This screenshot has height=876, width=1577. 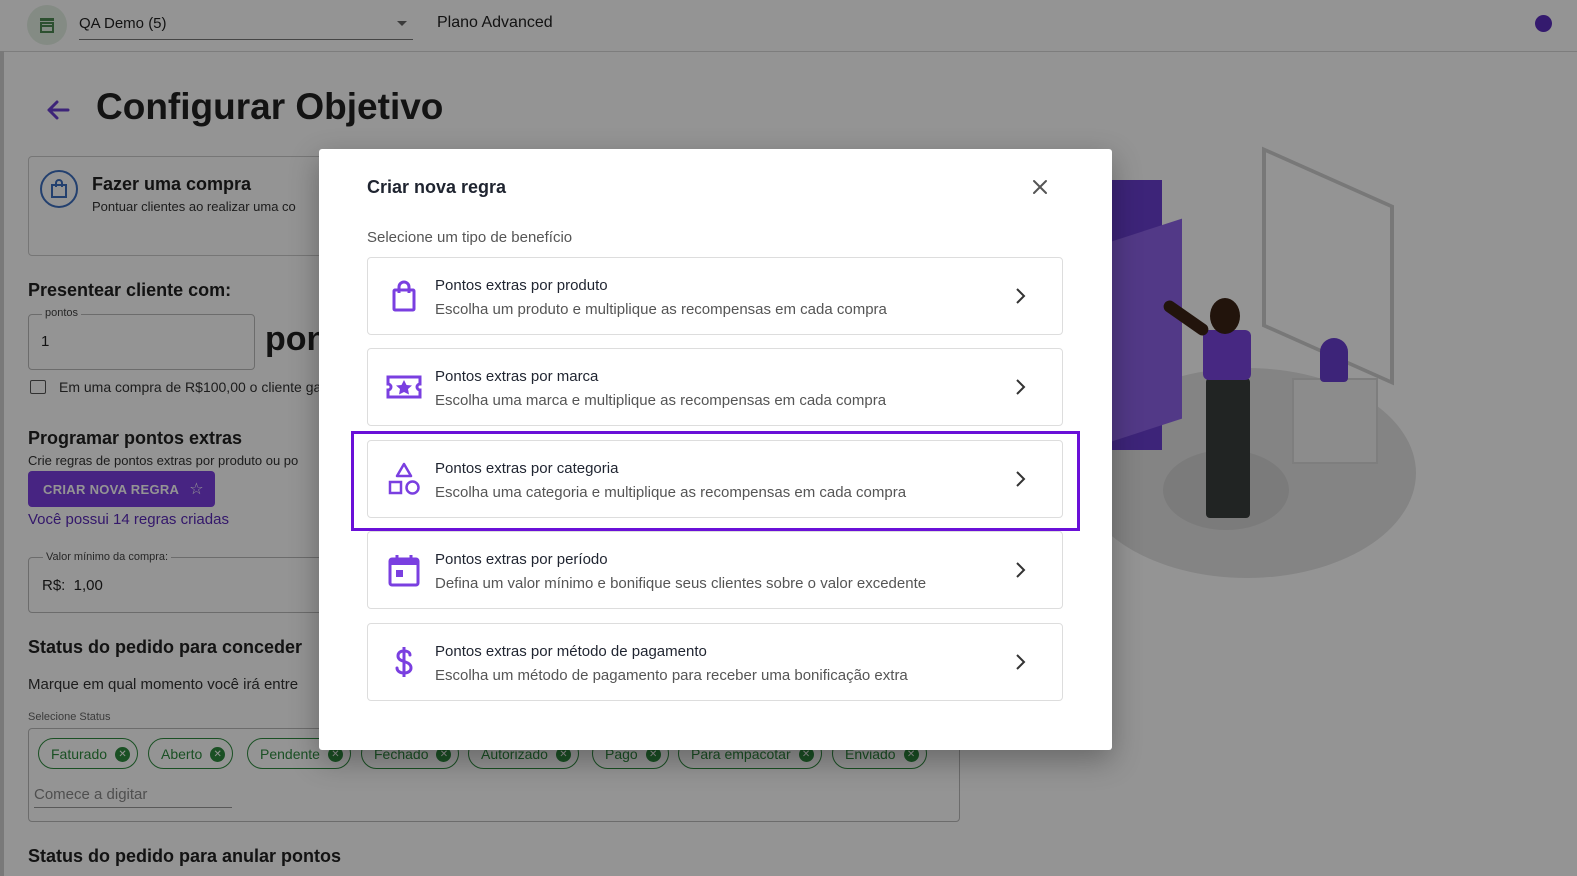 I want to click on modal-title: Criar nova regra, so click(x=437, y=187).